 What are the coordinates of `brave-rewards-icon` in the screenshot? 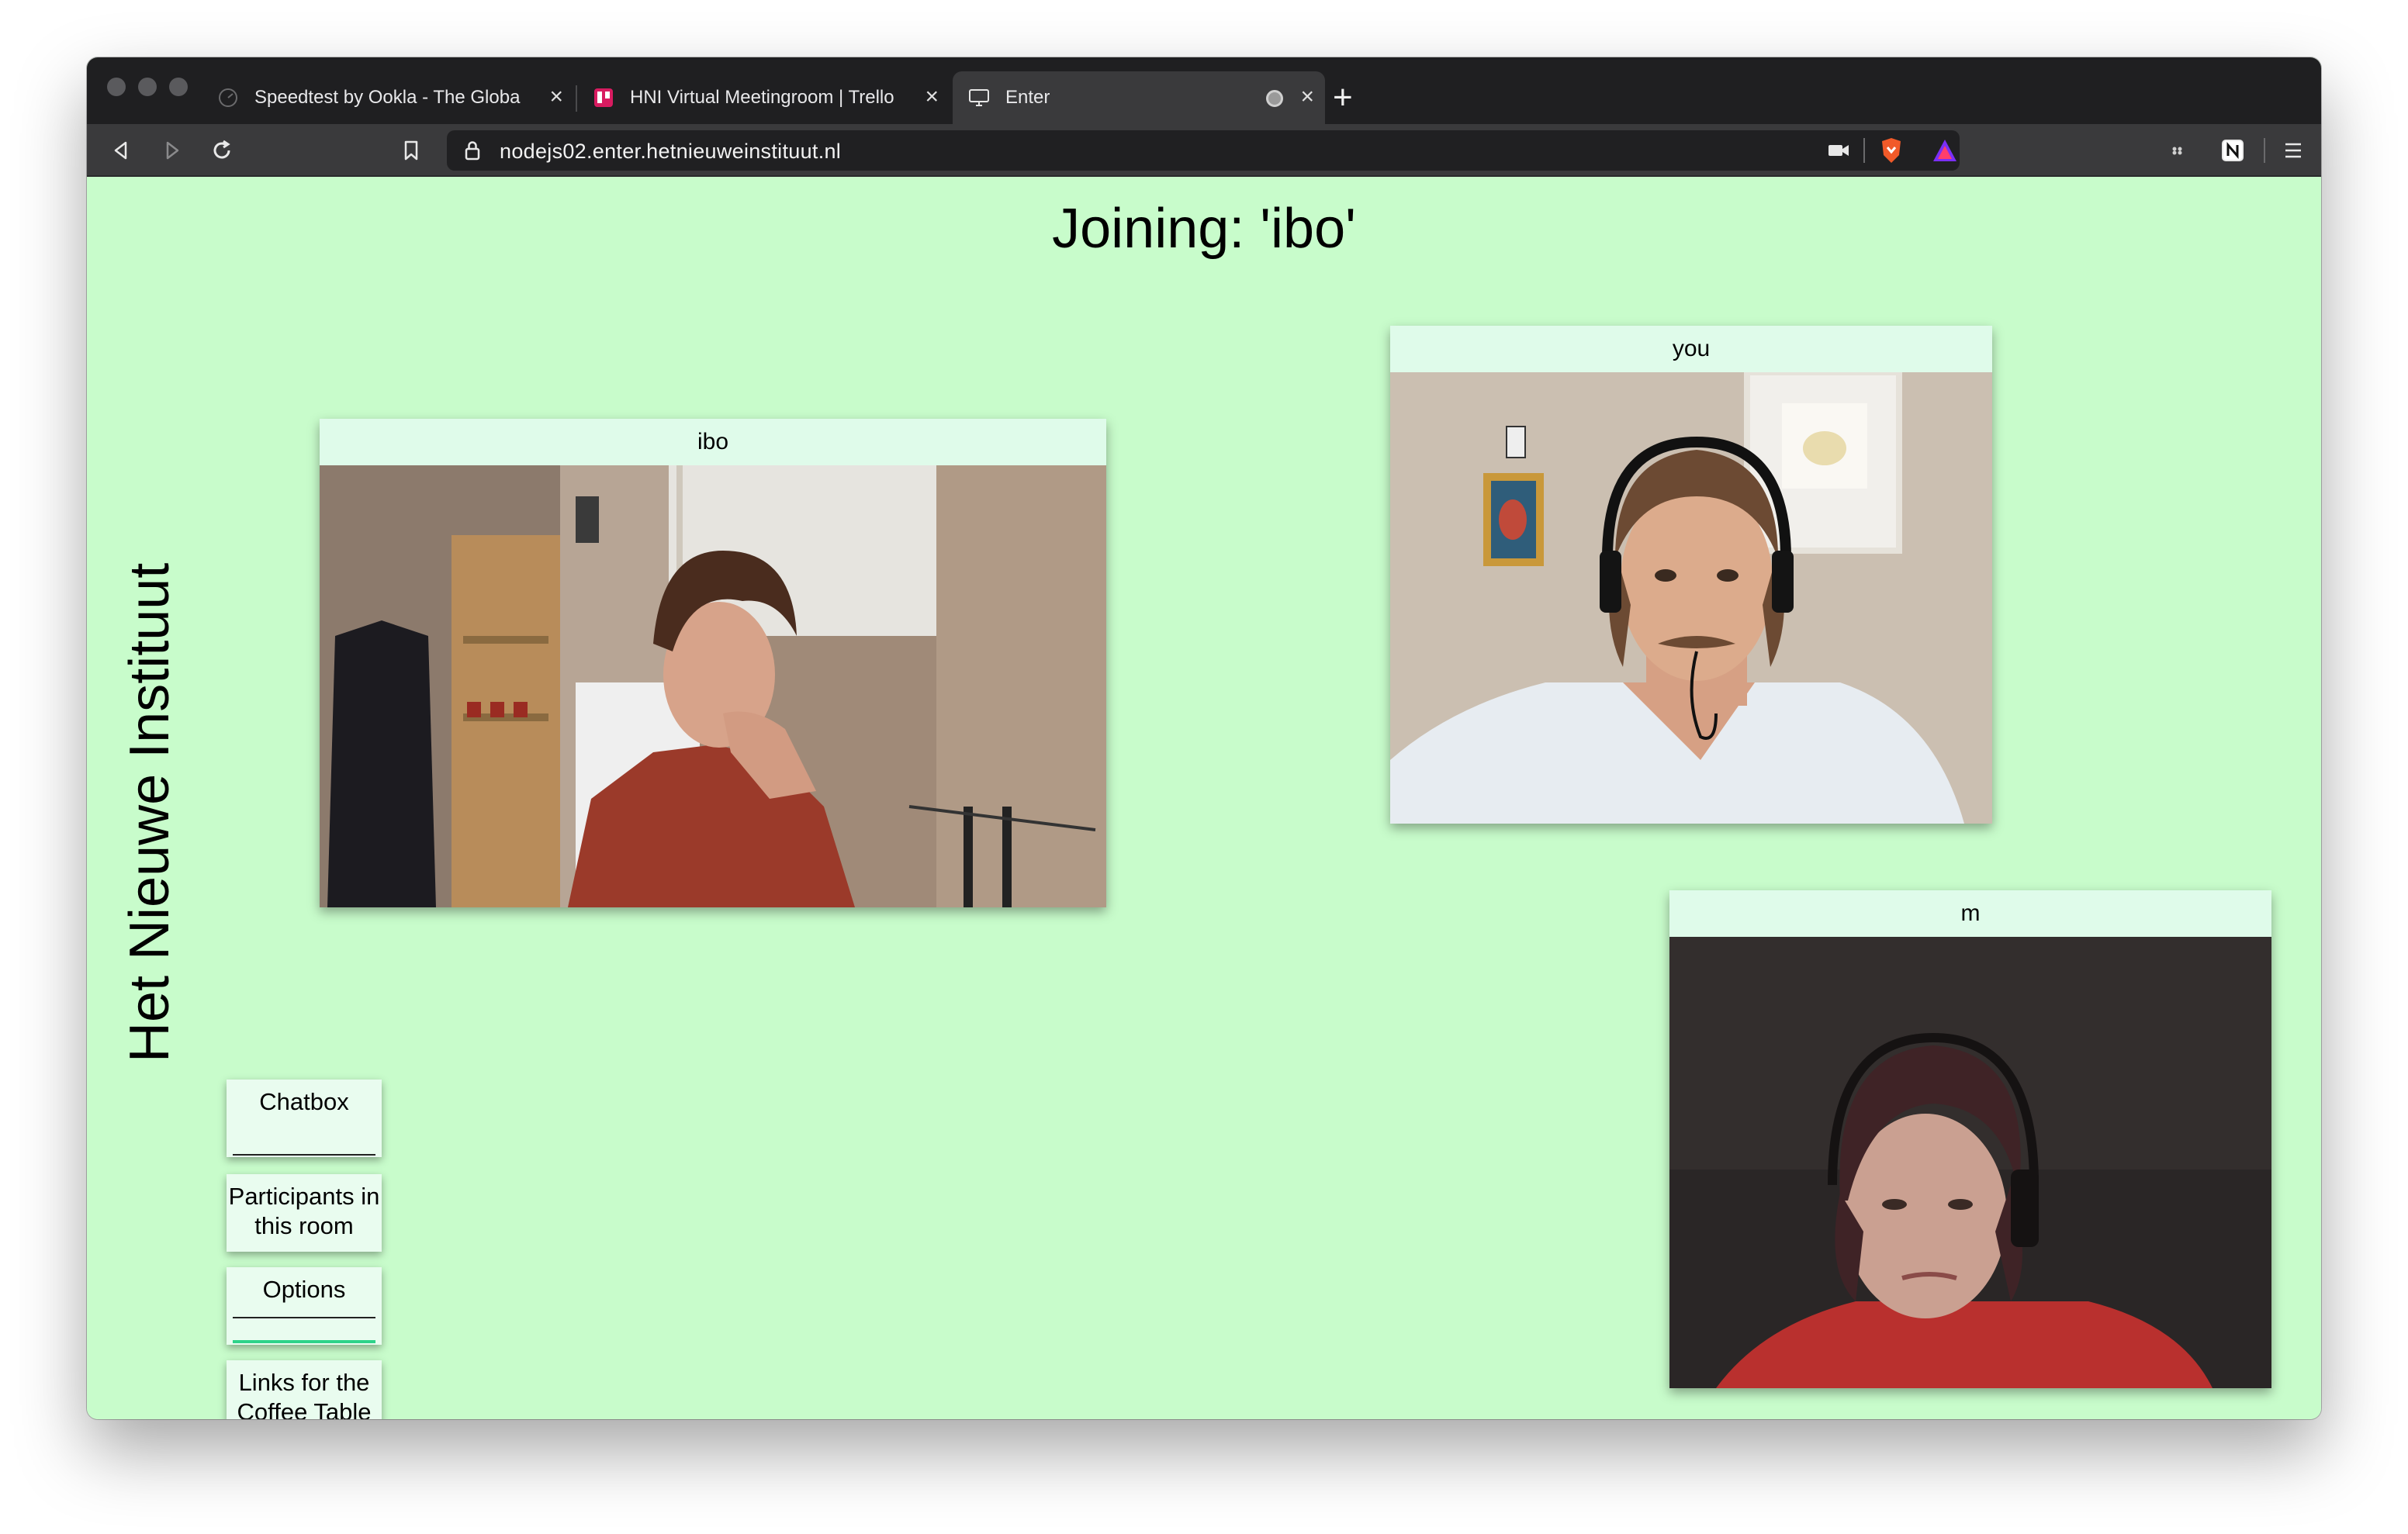 It's located at (1945, 152).